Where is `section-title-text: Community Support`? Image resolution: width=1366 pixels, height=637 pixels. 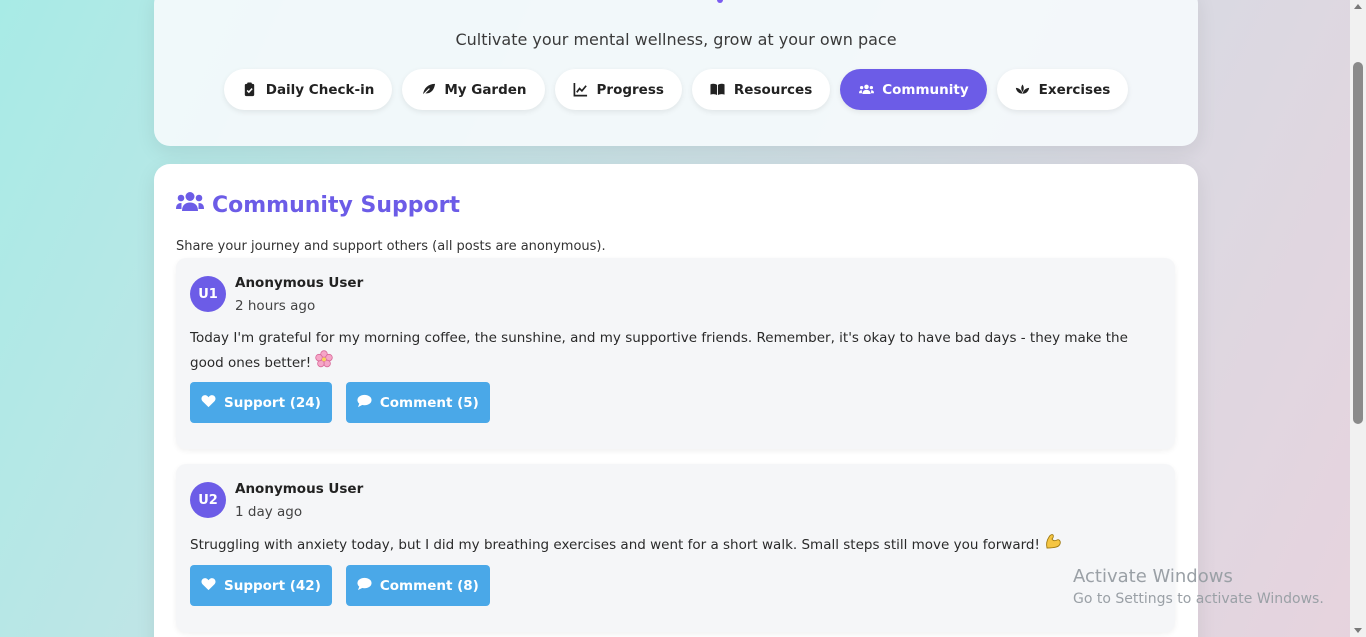 section-title-text: Community Support is located at coordinates (336, 205).